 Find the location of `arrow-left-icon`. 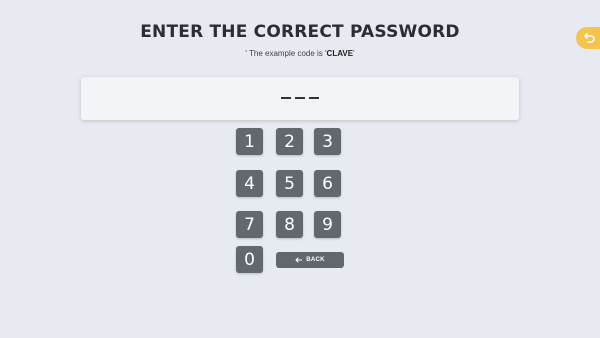

arrow-left-icon is located at coordinates (299, 260).